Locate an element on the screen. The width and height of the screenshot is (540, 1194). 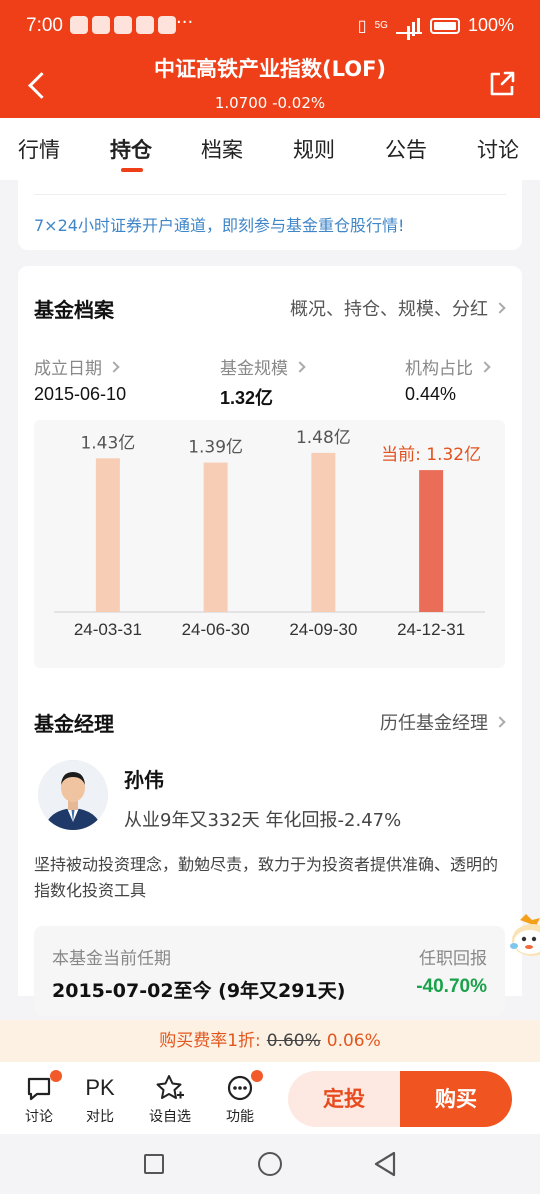
back-nav-icon is located at coordinates (385, 1164).